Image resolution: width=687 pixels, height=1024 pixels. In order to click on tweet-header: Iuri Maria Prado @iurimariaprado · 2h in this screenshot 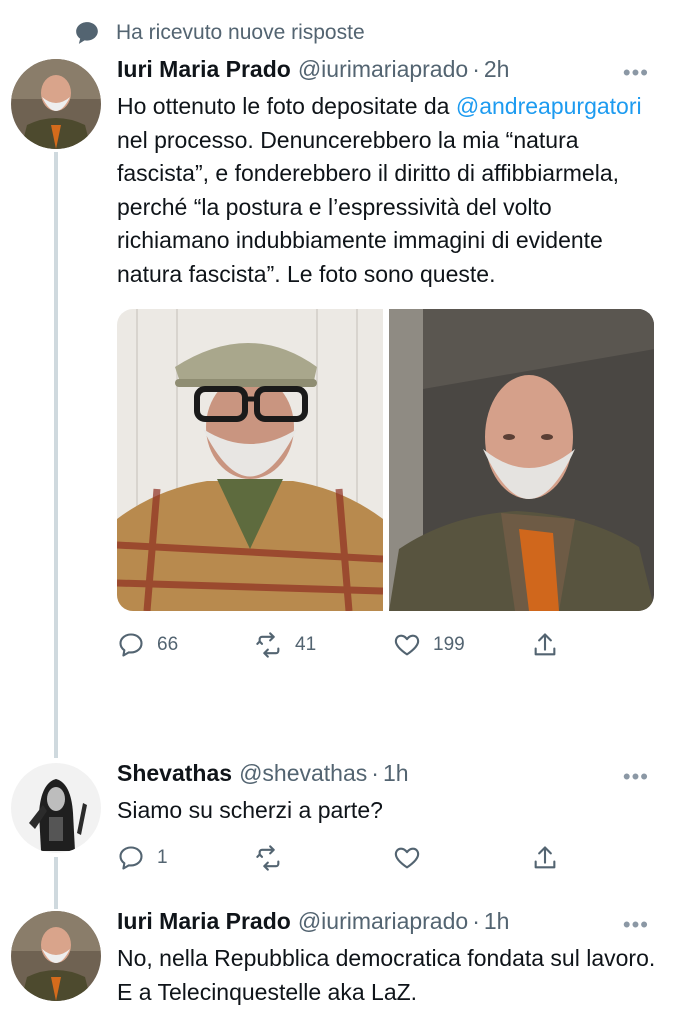, I will do `click(390, 72)`.